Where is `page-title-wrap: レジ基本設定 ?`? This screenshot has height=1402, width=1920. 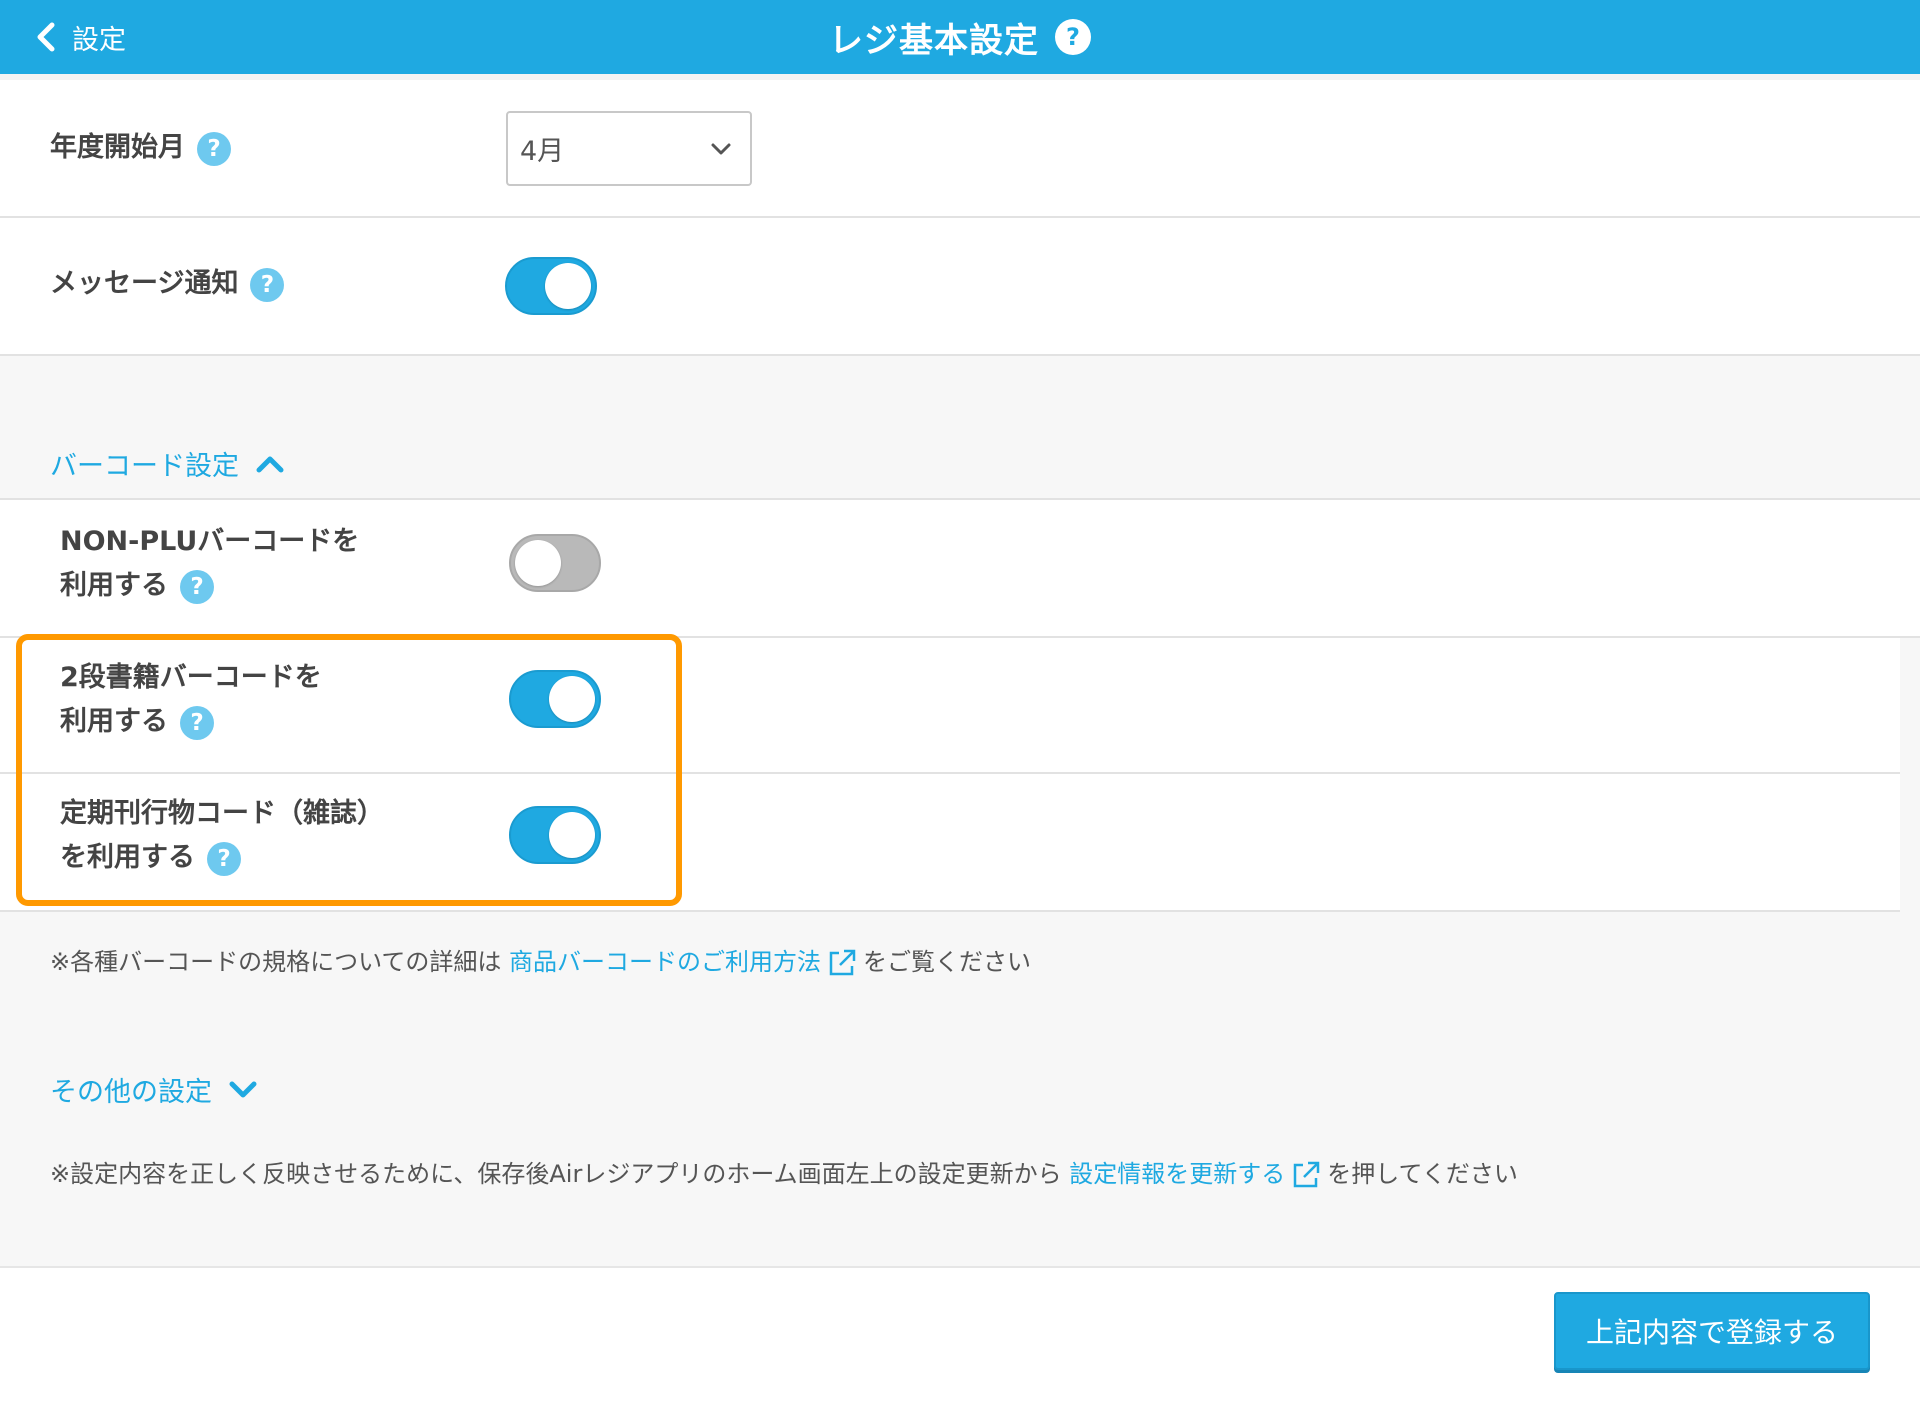 page-title-wrap: レジ基本設定 ? is located at coordinates (960, 37).